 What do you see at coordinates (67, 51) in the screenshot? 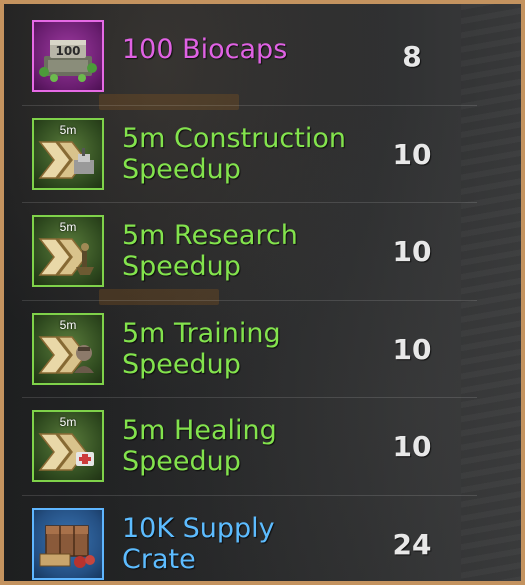
I see `icon-label: 100` at bounding box center [67, 51].